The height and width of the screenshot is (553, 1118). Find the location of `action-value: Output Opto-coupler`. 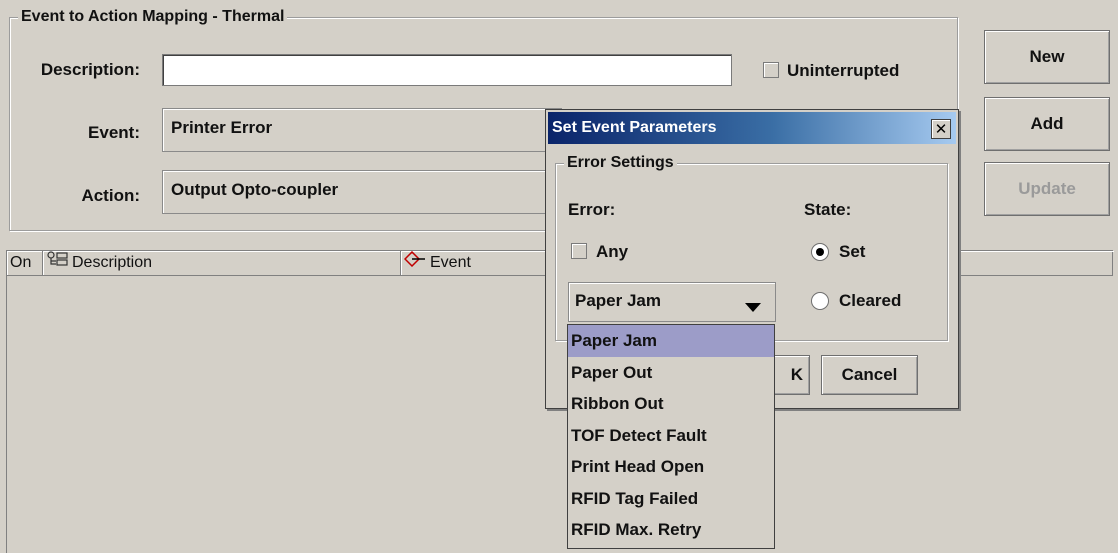

action-value: Output Opto-coupler is located at coordinates (255, 189).